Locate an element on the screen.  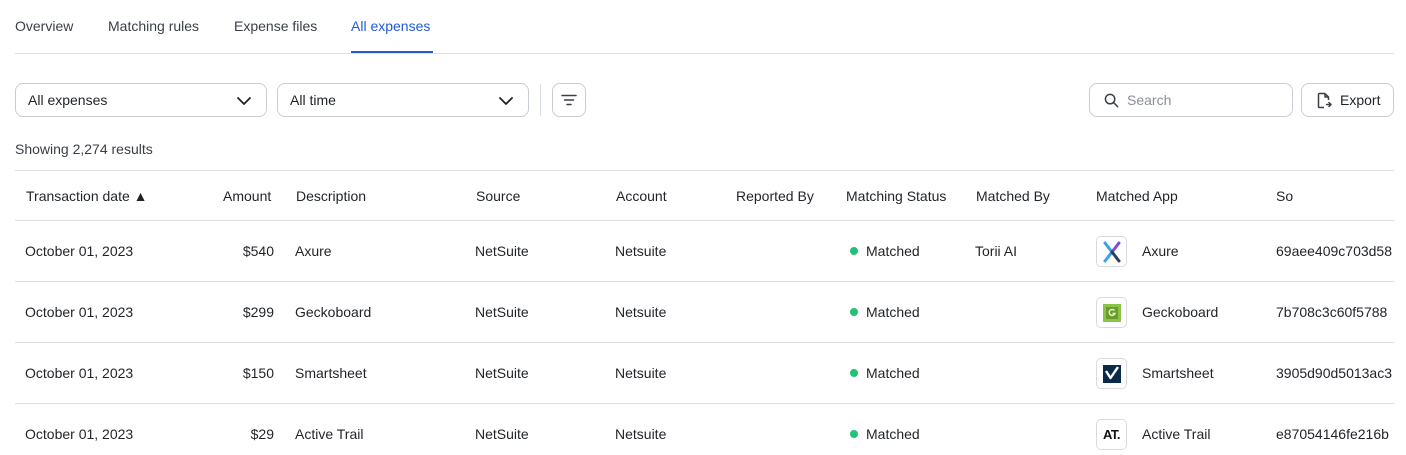
active-tab-indicator is located at coordinates (392, 52).